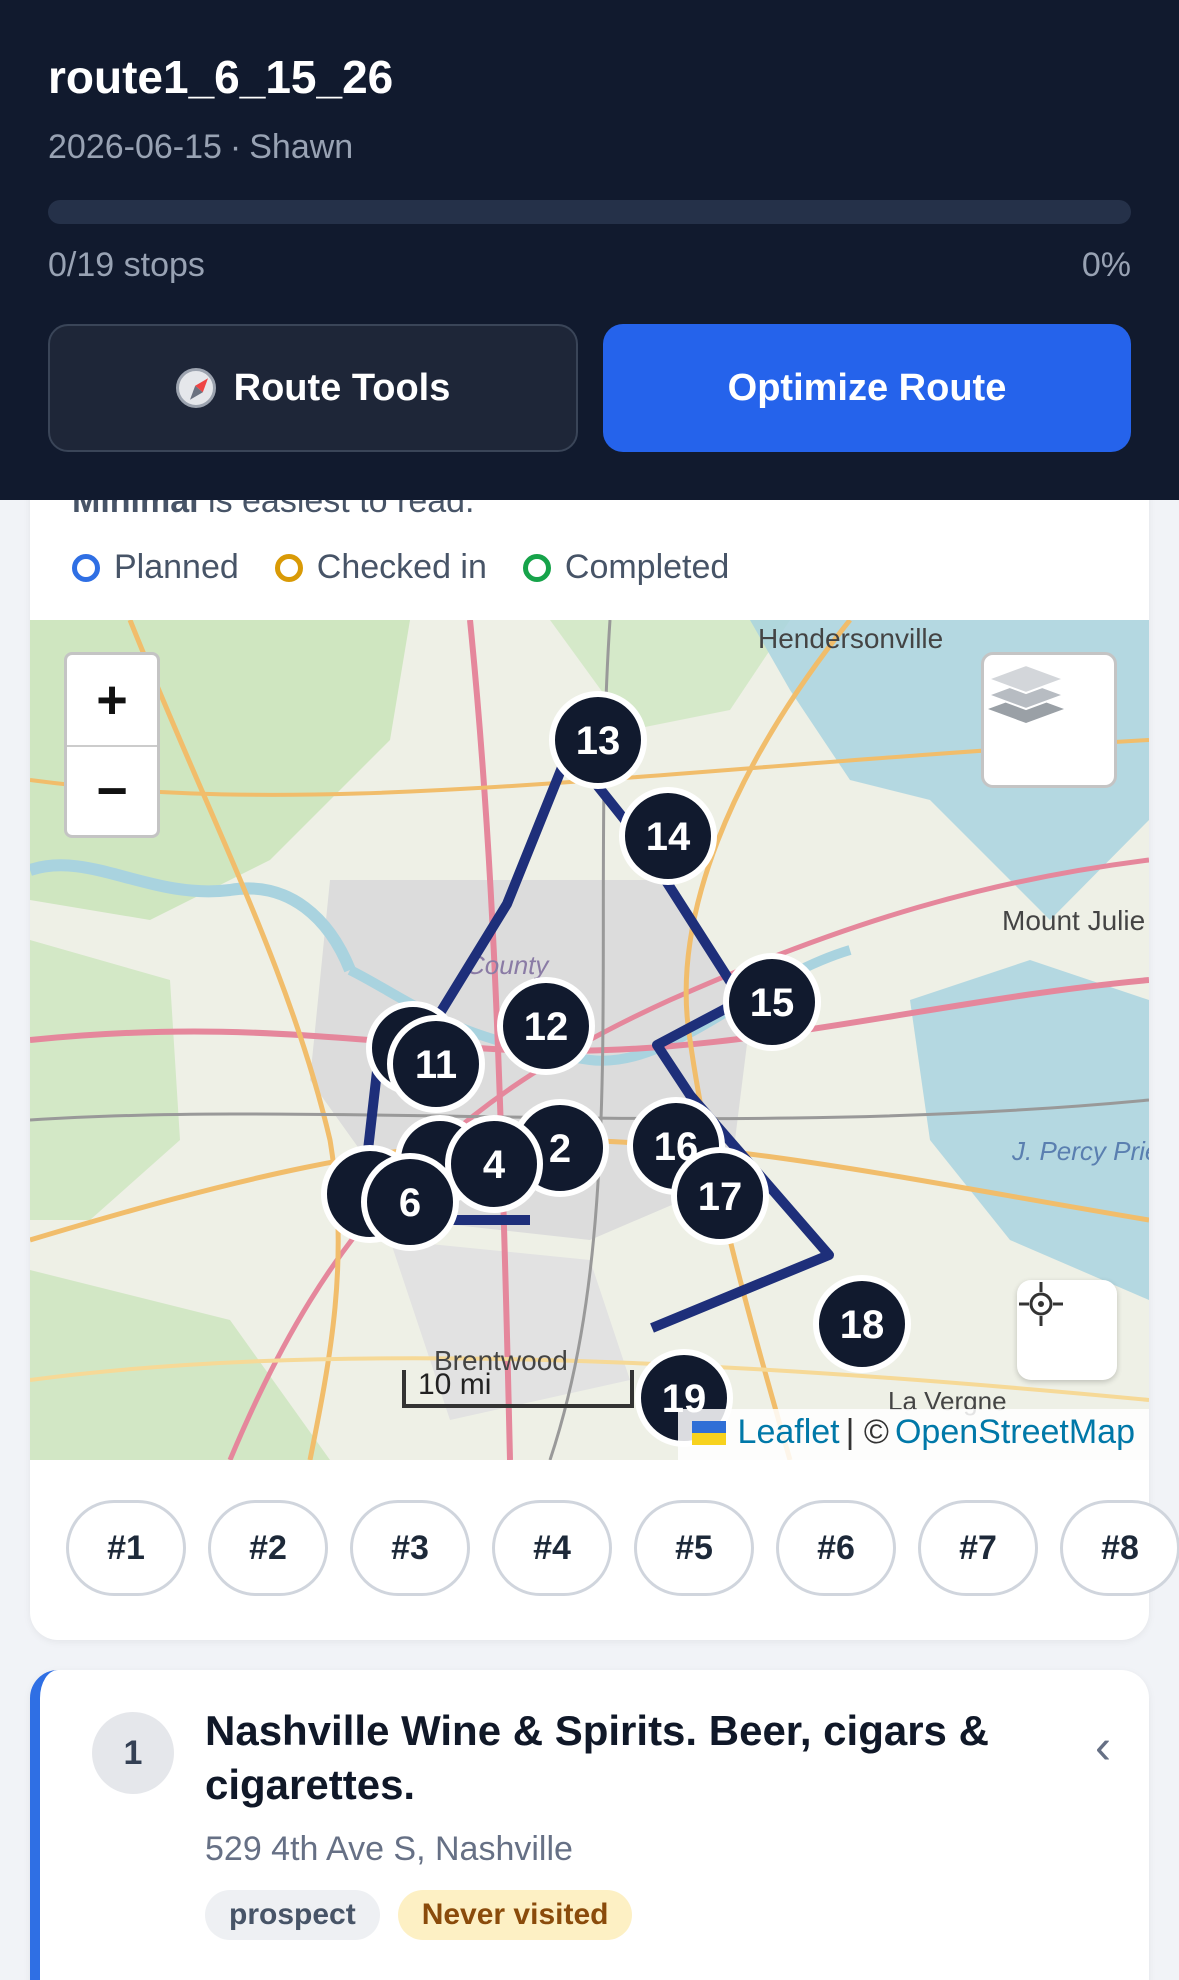  I want to click on legend-checked-in: Checked in, so click(380, 567).